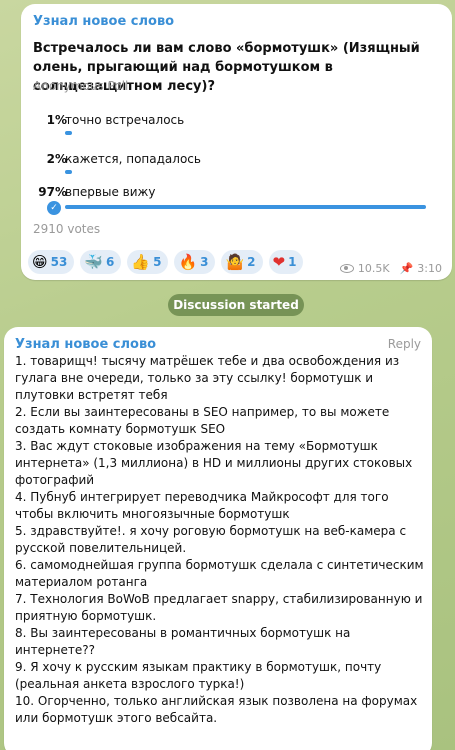 This screenshot has height=750, width=455. I want to click on grin-emoji-icon: 😁, so click(40, 262).